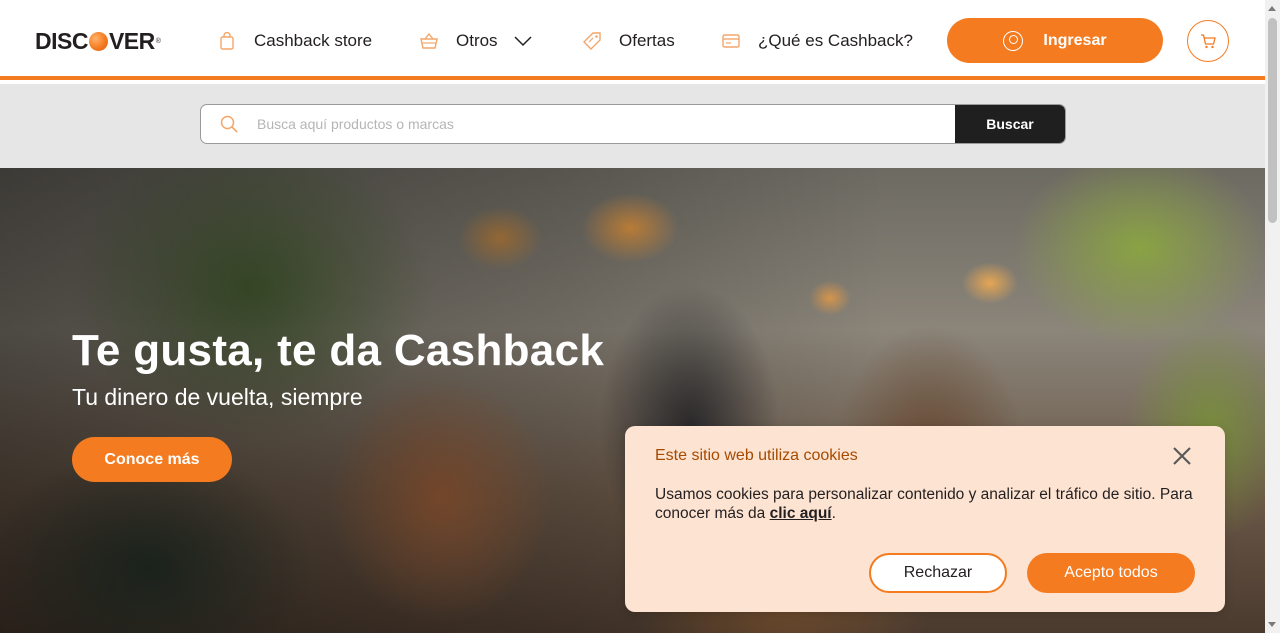 Image resolution: width=1280 pixels, height=633 pixels. Describe the element at coordinates (938, 573) in the screenshot. I see `reject-cookies-button: Rechazar` at that location.